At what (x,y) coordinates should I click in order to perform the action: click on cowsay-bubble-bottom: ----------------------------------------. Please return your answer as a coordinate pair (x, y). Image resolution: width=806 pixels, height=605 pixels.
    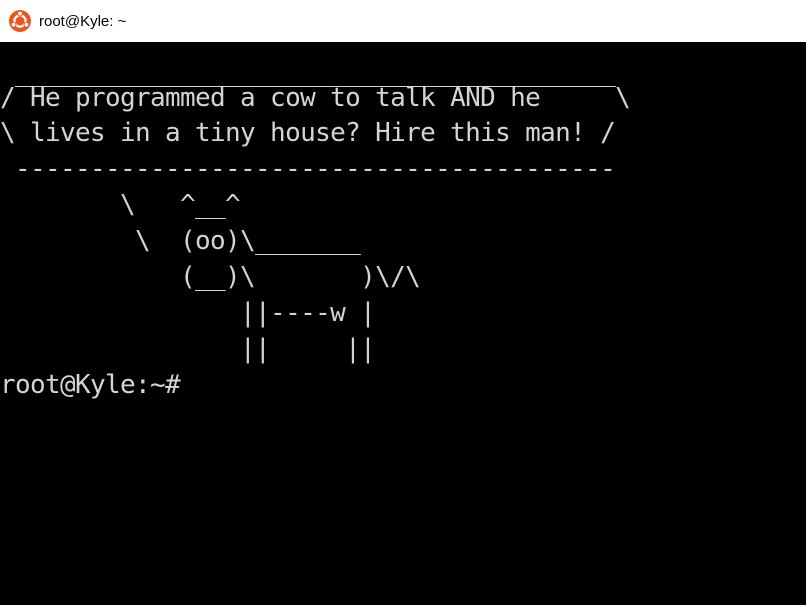
    Looking at the image, I should click on (308, 169).